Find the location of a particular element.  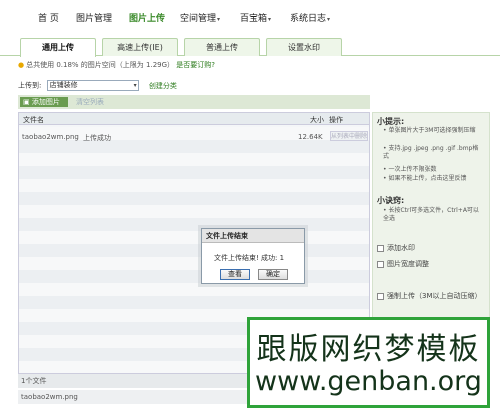

nav-item-system-log: 系统日志▾ is located at coordinates (310, 17).